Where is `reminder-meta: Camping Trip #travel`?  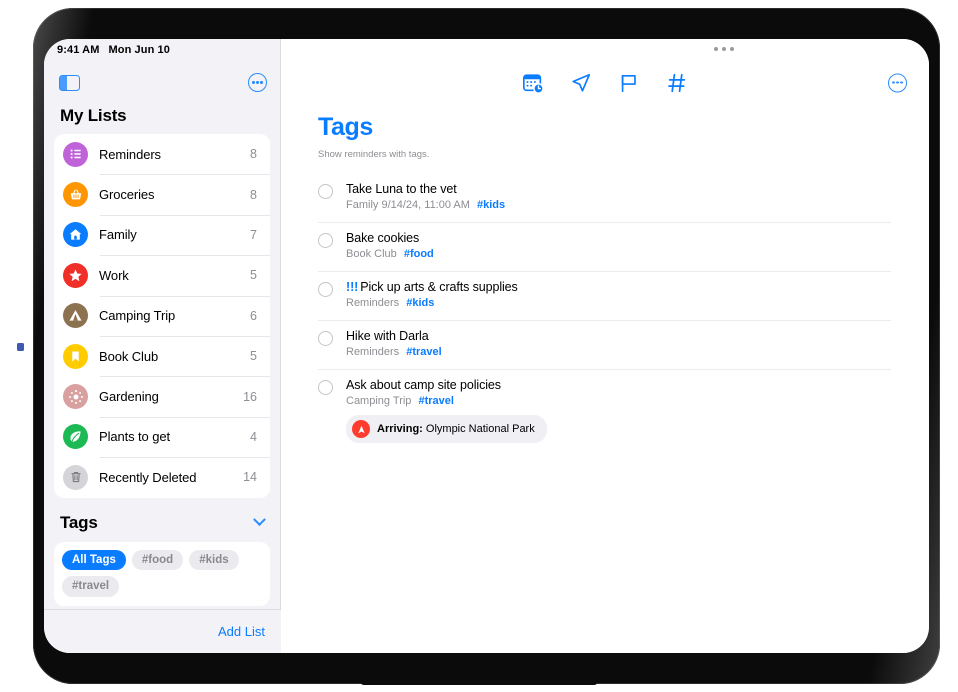 reminder-meta: Camping Trip #travel is located at coordinates (446, 401).